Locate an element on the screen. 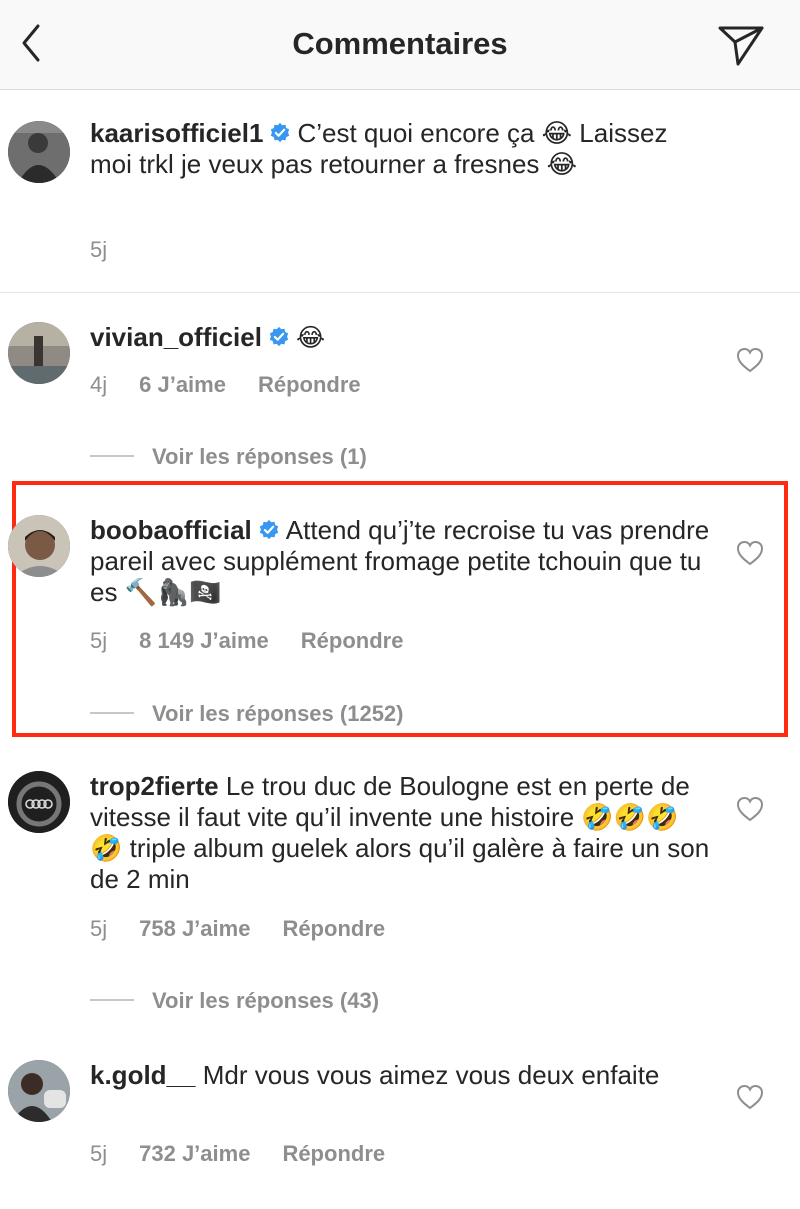  header-bar: Commentaires is located at coordinates (400, 45).